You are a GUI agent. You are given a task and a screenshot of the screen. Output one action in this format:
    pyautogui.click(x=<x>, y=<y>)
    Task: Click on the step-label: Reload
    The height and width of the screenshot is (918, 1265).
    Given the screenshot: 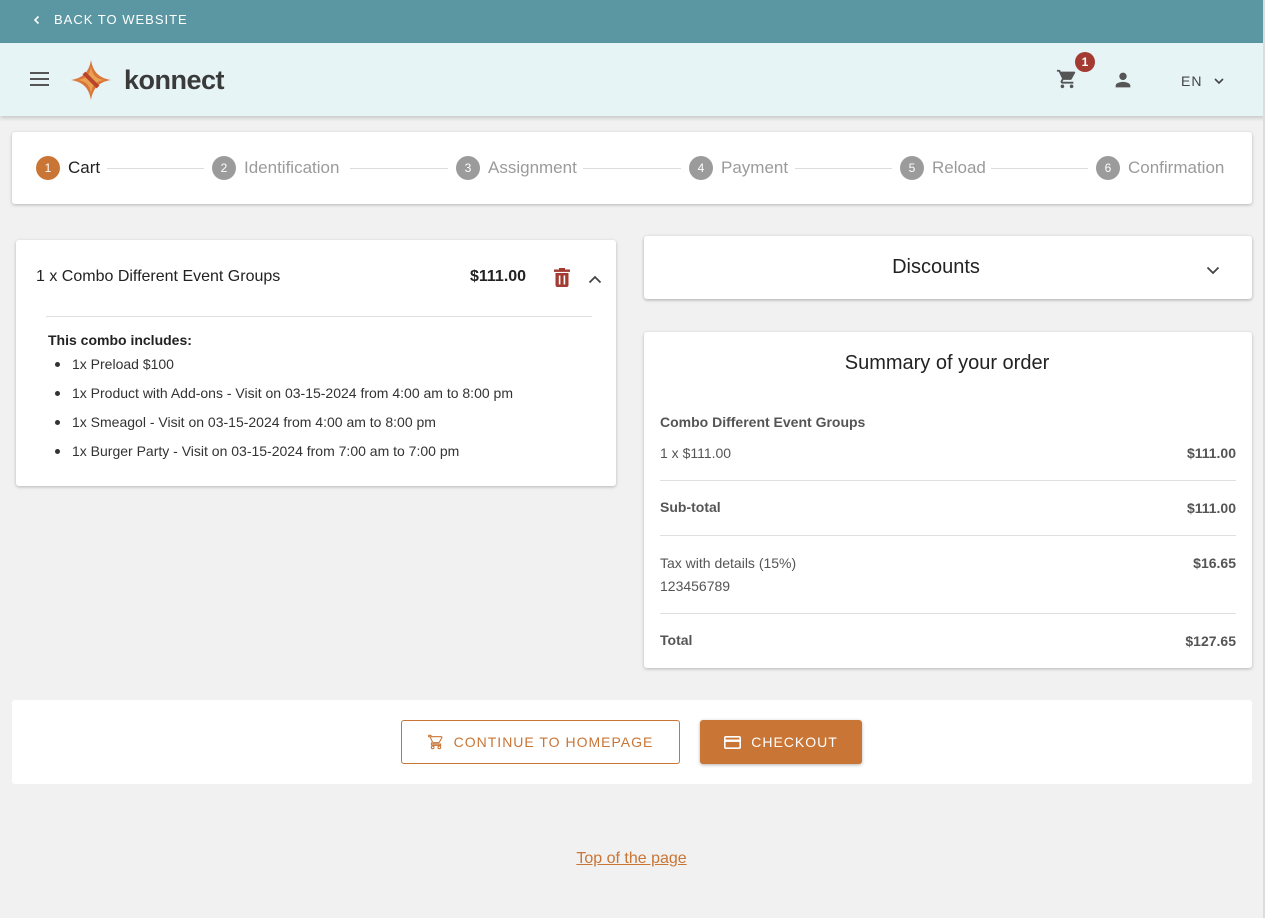 What is the action you would take?
    pyautogui.click(x=959, y=167)
    